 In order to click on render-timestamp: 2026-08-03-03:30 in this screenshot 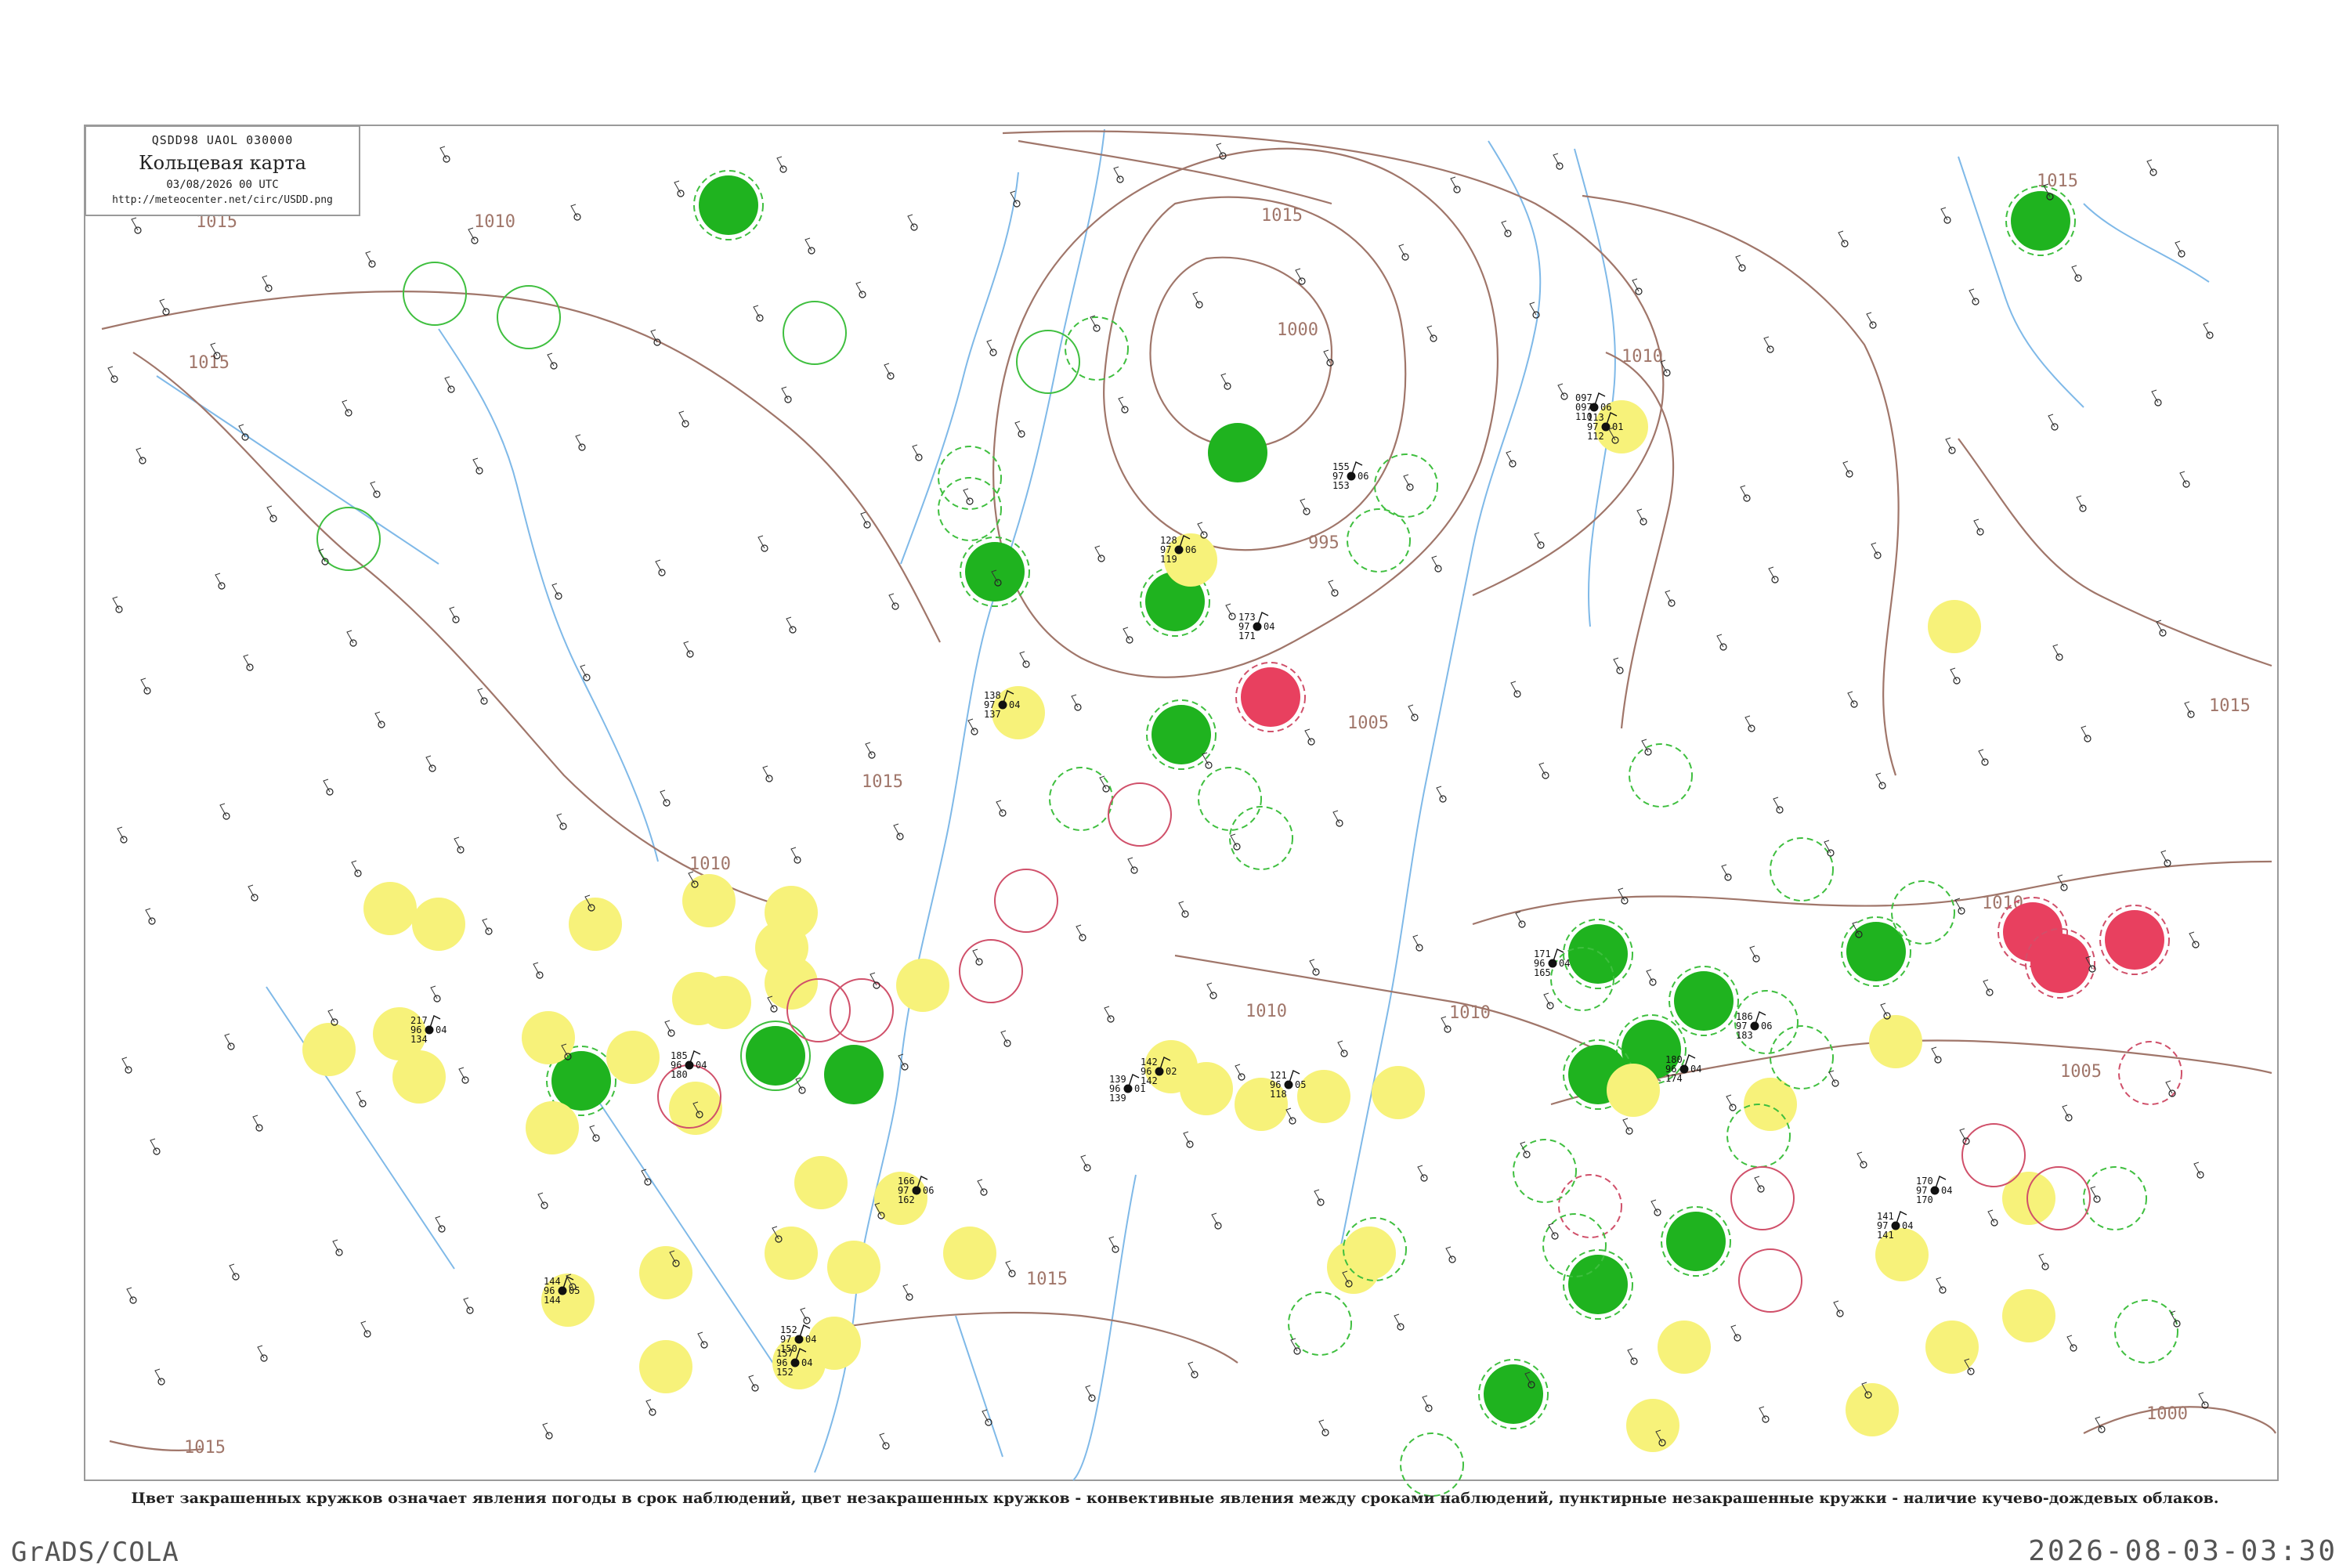, I will do `click(2183, 1551)`.